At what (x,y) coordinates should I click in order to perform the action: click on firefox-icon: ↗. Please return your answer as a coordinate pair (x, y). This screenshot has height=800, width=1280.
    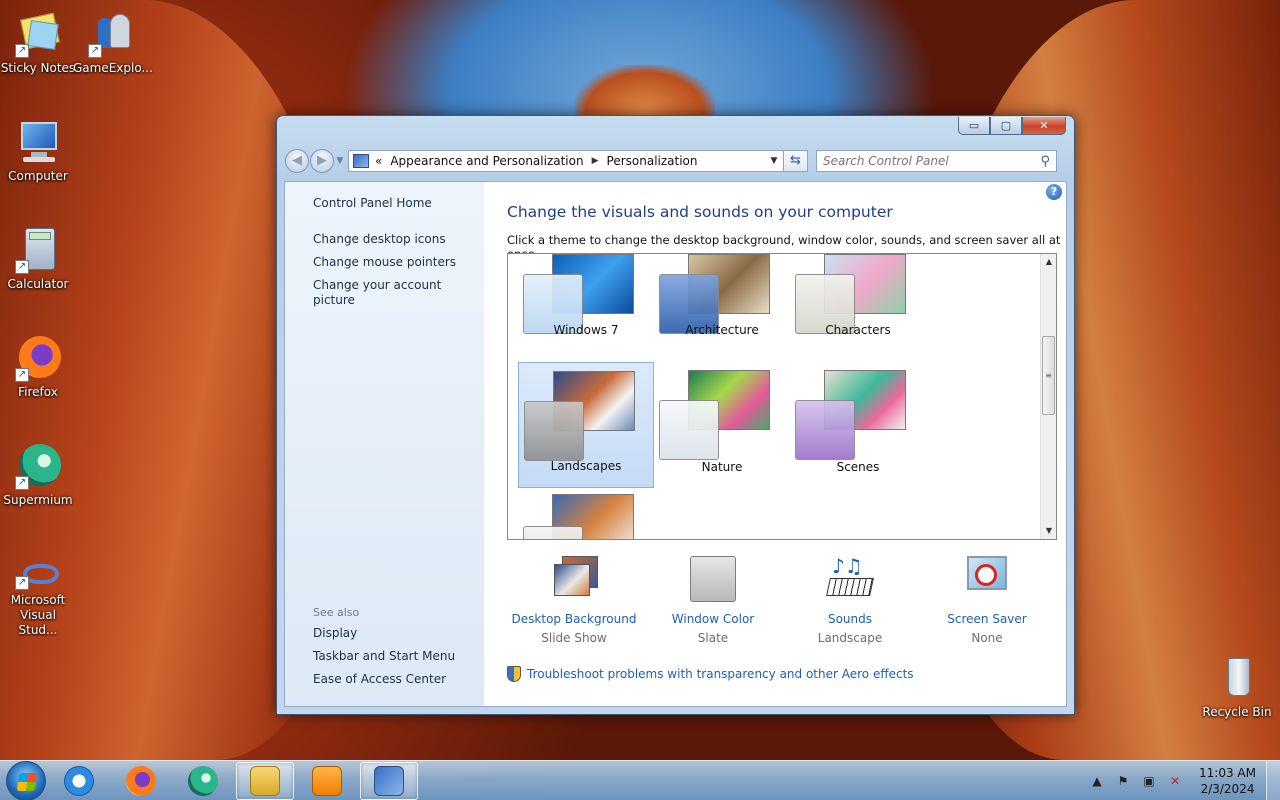
    Looking at the image, I should click on (38, 359).